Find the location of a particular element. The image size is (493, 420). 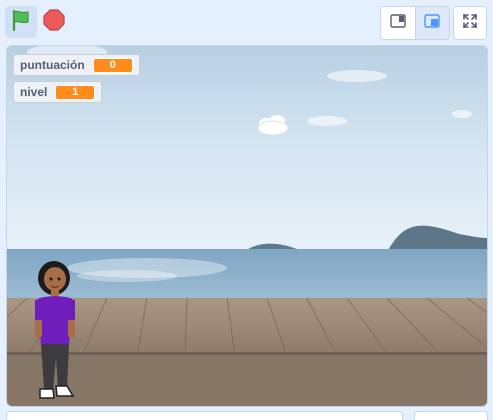

level-monitor: nivel 1 is located at coordinates (58, 92).